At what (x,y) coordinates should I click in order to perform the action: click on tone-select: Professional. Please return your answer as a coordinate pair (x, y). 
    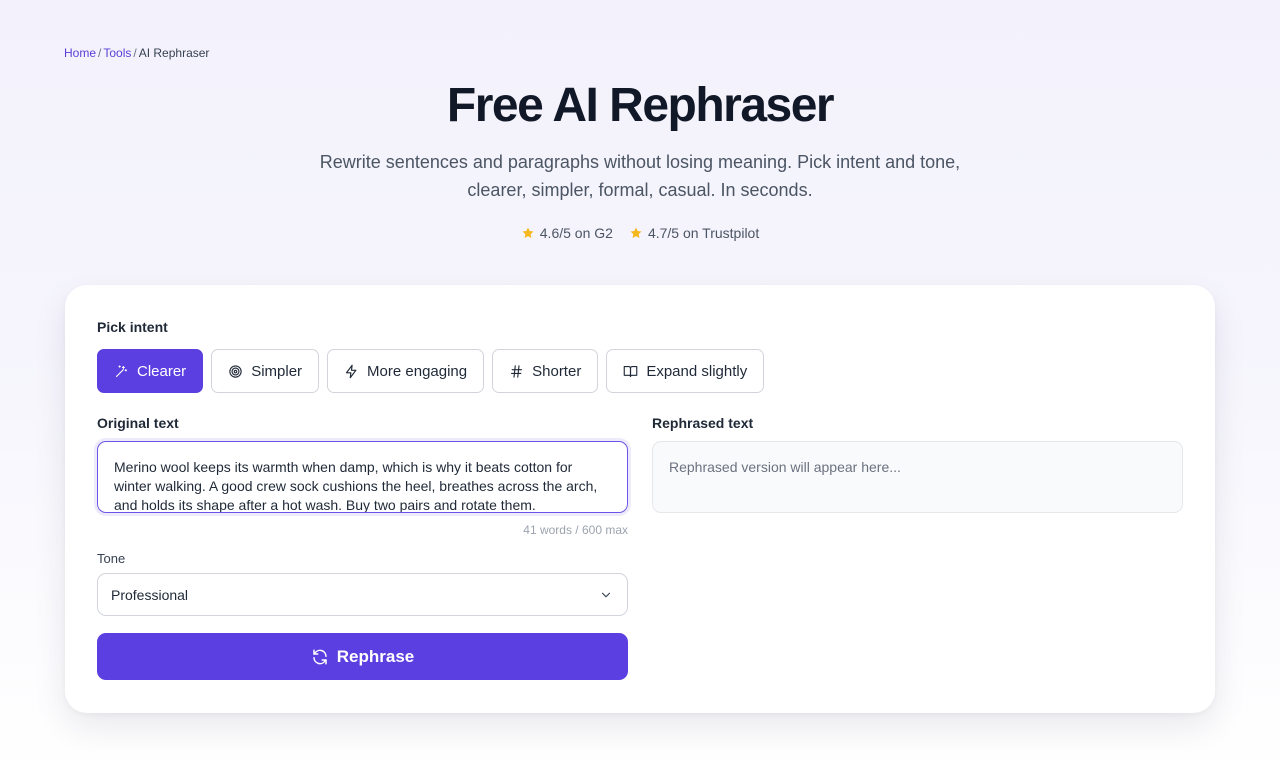
    Looking at the image, I should click on (362, 594).